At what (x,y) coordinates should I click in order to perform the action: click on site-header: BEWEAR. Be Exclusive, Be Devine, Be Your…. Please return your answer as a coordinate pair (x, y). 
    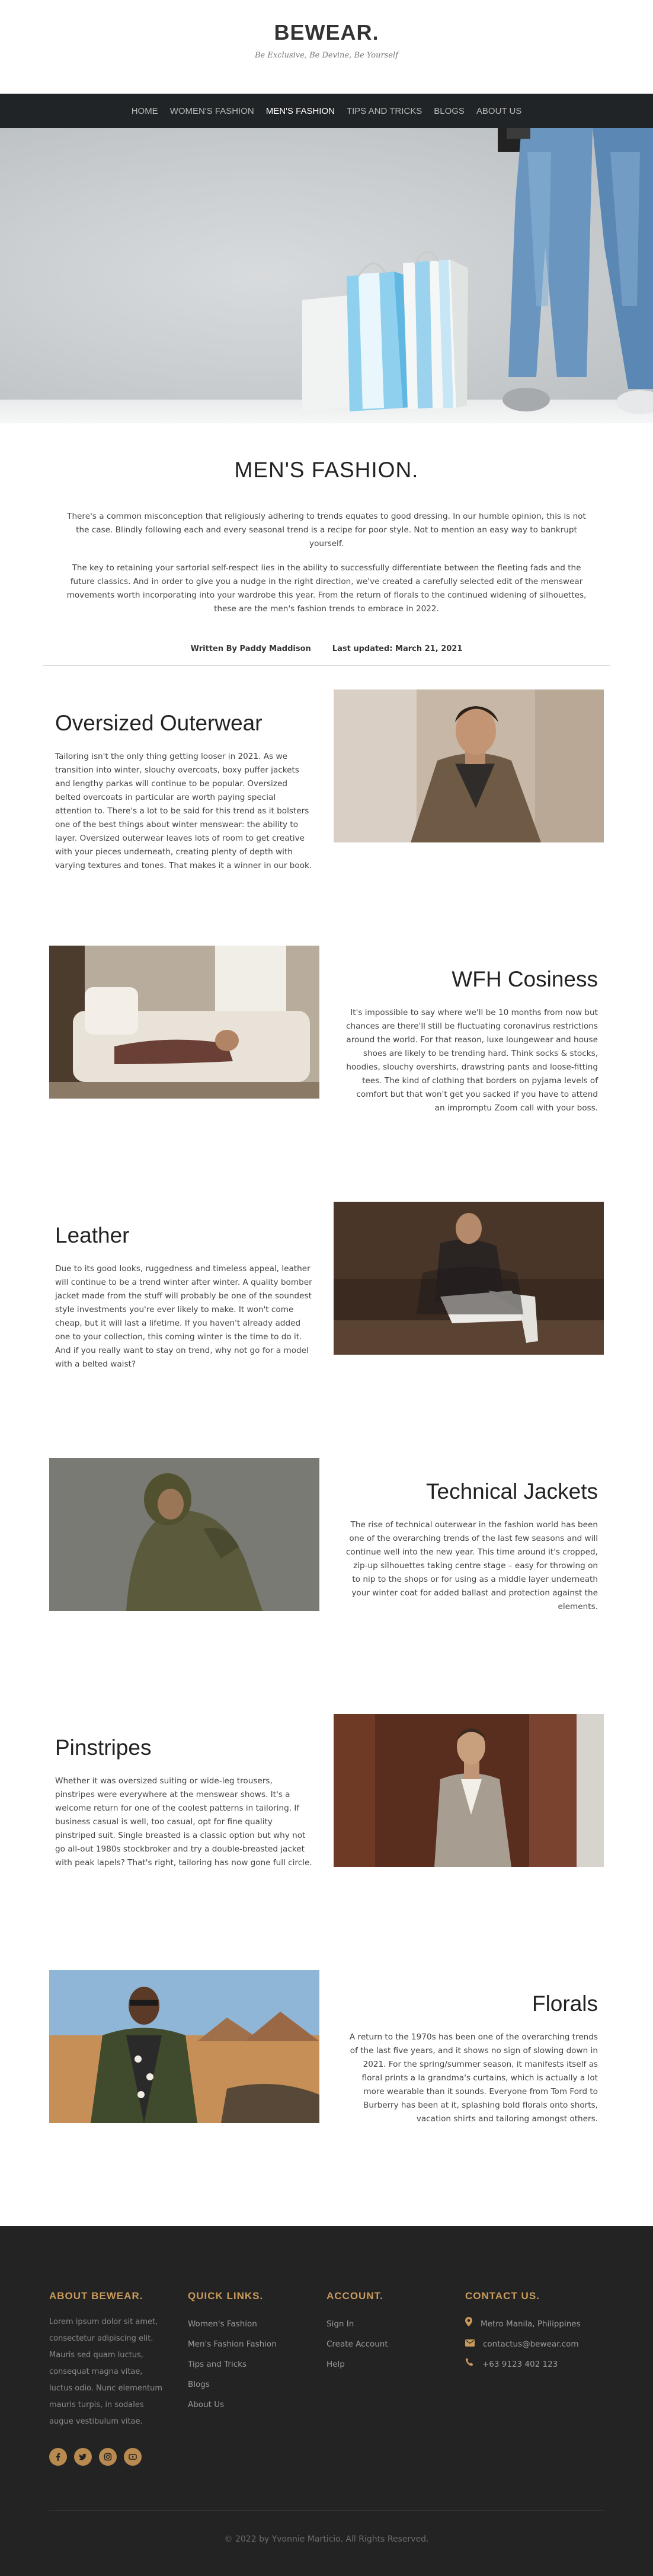
    Looking at the image, I should click on (326, 47).